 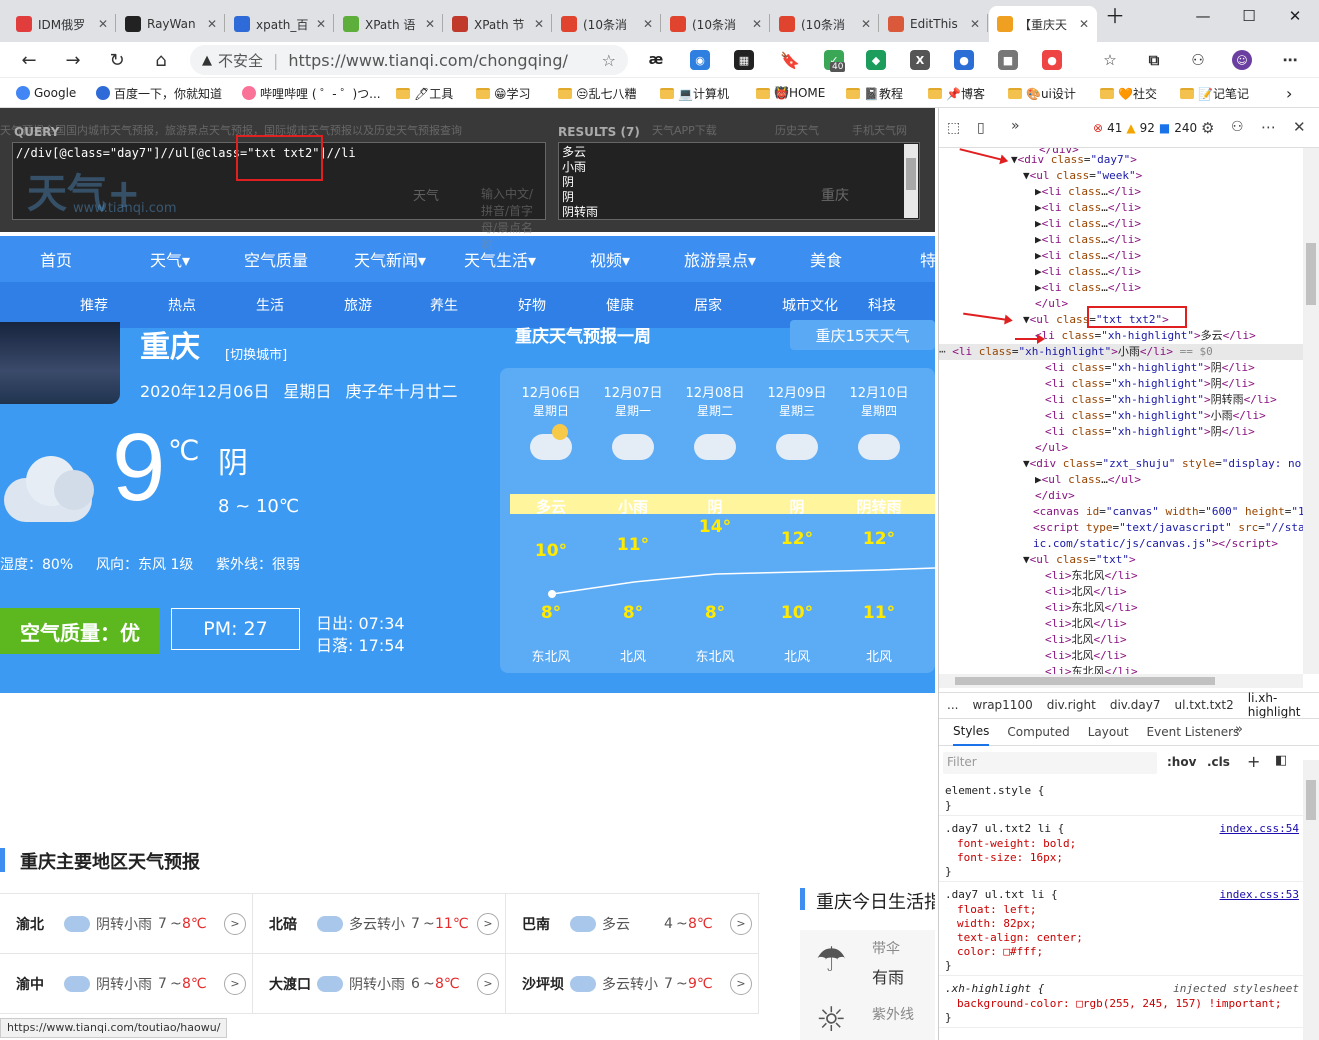 I want to click on nav-item: 空气质量, so click(x=276, y=259).